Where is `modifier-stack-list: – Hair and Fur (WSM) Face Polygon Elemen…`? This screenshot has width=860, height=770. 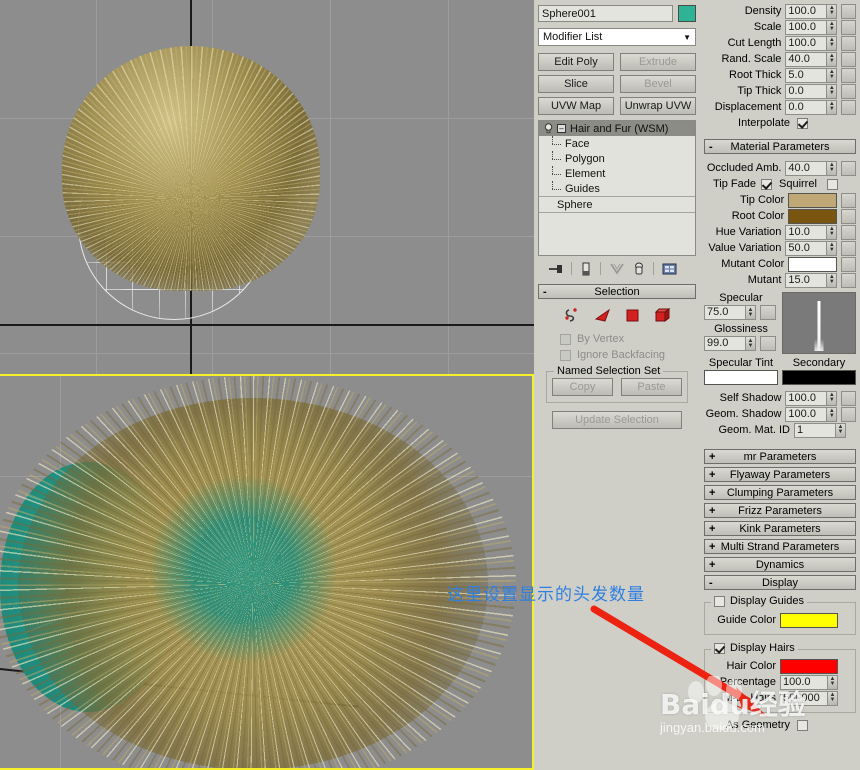 modifier-stack-list: – Hair and Fur (WSM) Face Polygon Elemen… is located at coordinates (617, 188).